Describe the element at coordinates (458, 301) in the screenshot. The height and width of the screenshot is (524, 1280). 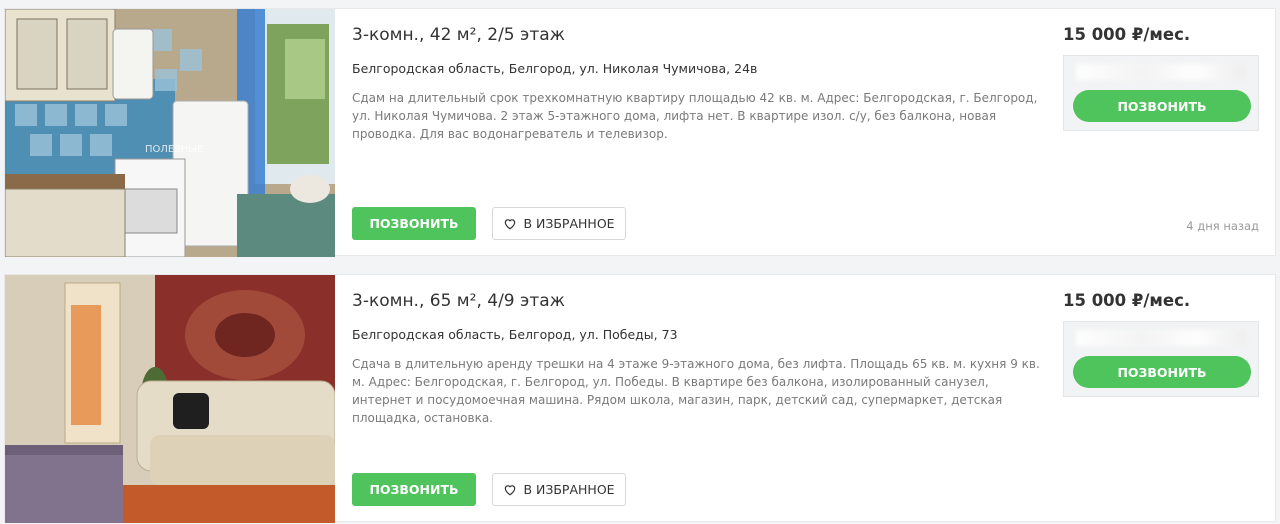
I see `listing-title: 3-комн., 65 м², 4/9 этаж` at that location.